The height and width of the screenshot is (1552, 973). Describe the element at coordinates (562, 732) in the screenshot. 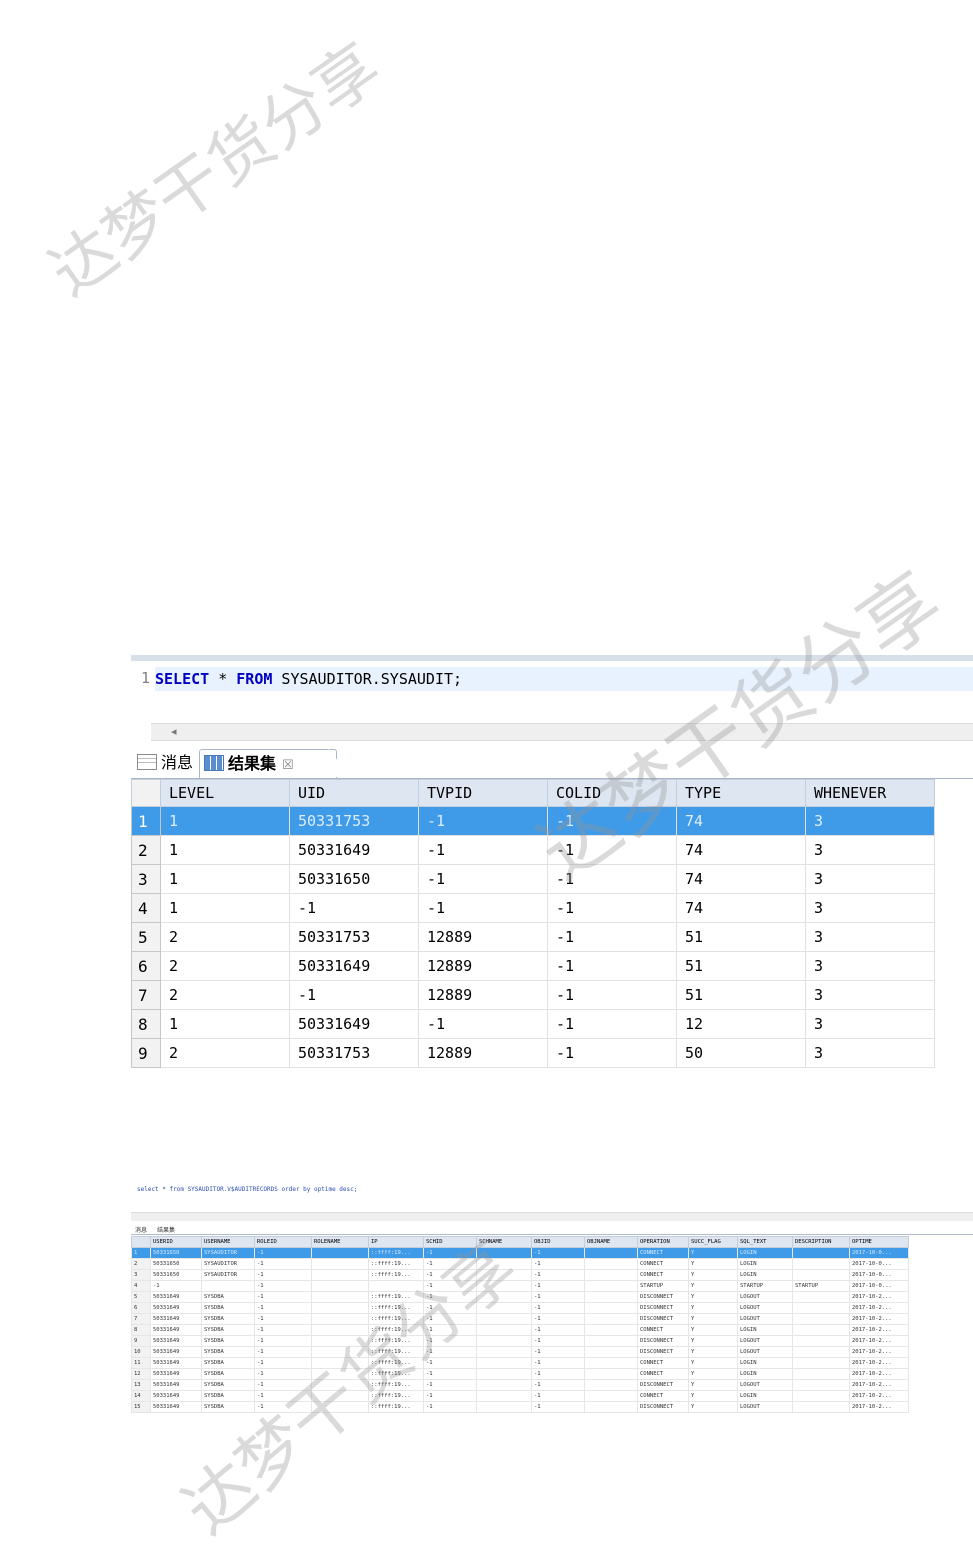

I see `horizontal-scrollbar: ◂` at that location.